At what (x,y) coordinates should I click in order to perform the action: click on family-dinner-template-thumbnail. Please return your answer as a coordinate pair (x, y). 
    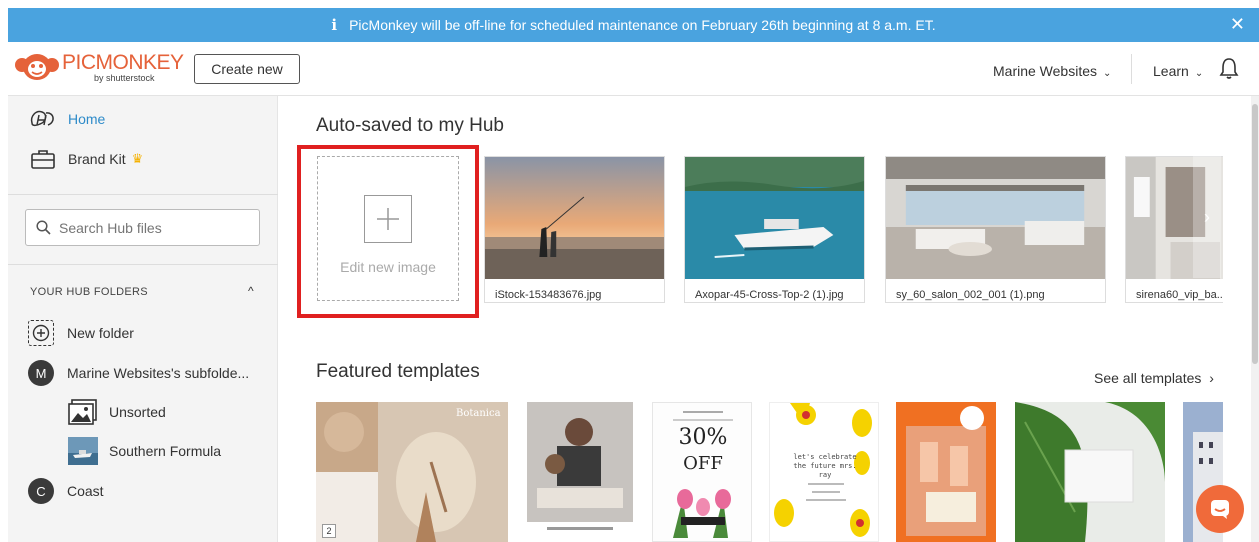
    Looking at the image, I should click on (580, 472).